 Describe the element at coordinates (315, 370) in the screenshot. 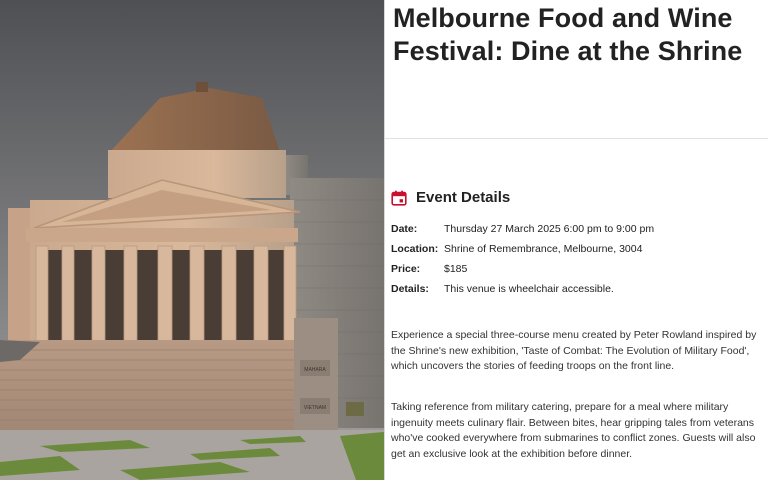

I see `plaque-inscription-1: MAHARA` at that location.